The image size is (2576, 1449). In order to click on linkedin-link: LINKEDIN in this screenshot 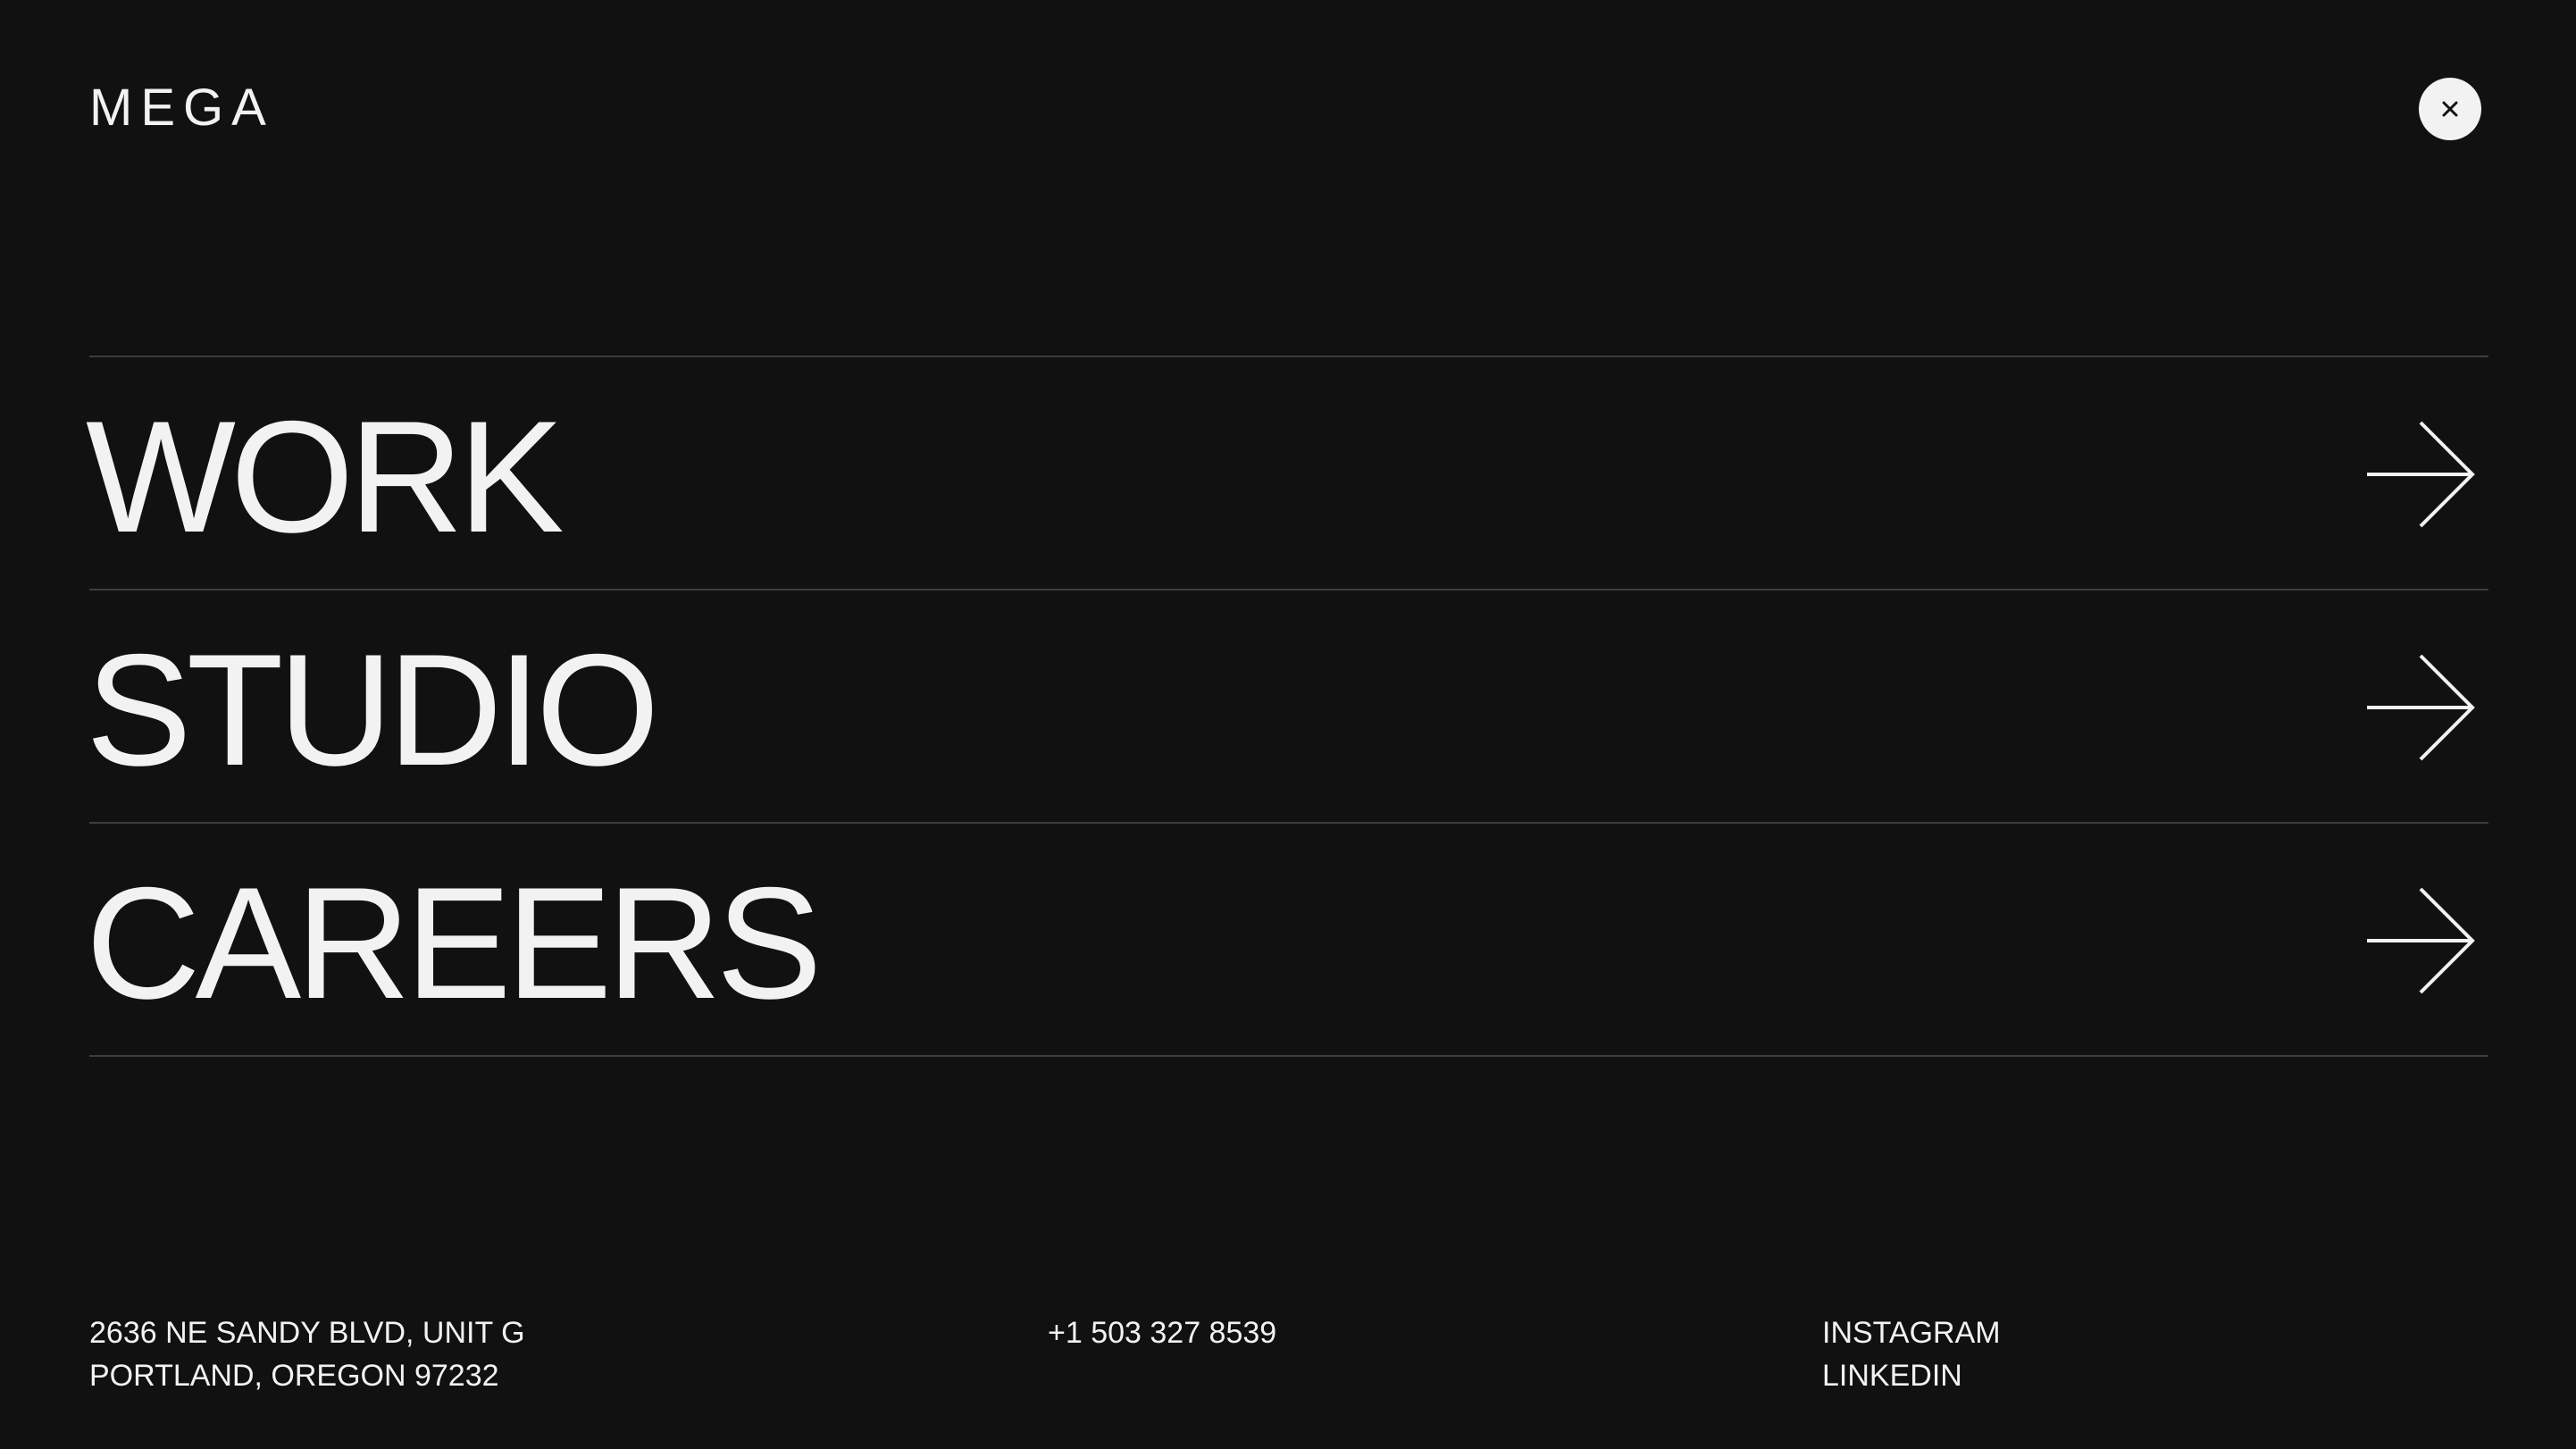, I will do `click(1912, 1375)`.